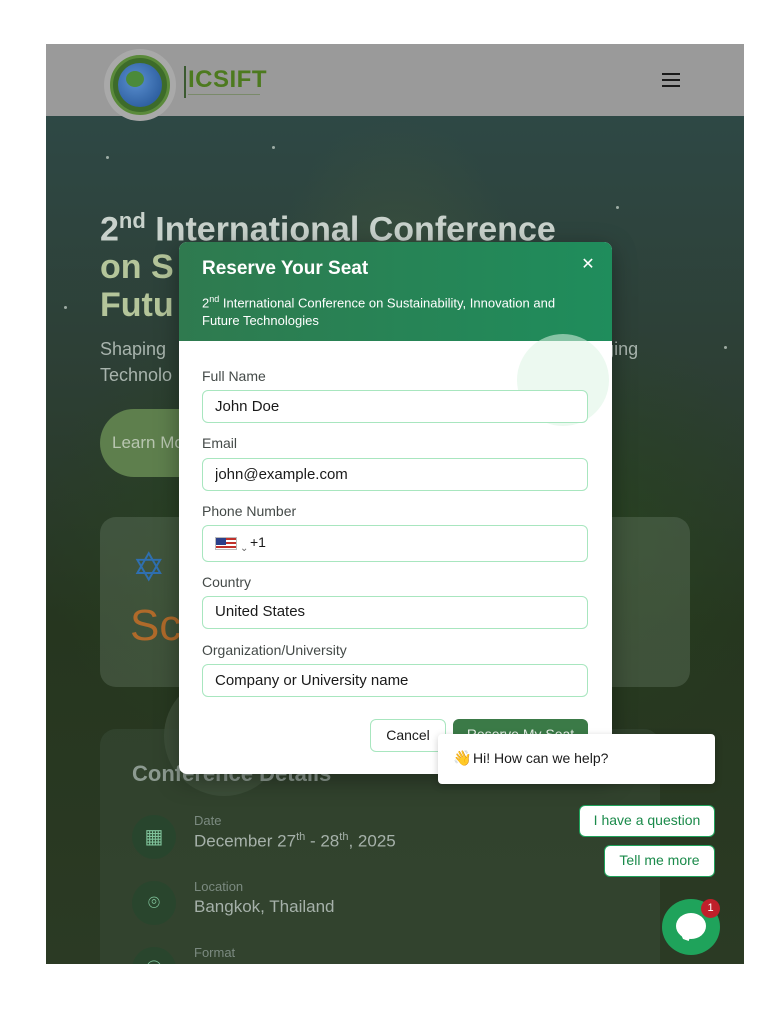 This screenshot has width=768, height=1024. What do you see at coordinates (227, 582) in the screenshot?
I see `country-label: Country` at bounding box center [227, 582].